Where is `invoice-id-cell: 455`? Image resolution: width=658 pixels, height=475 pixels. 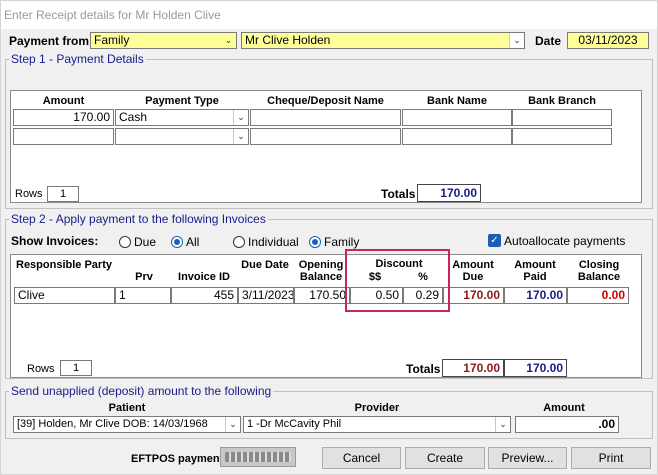
invoice-id-cell: 455 is located at coordinates (204, 295).